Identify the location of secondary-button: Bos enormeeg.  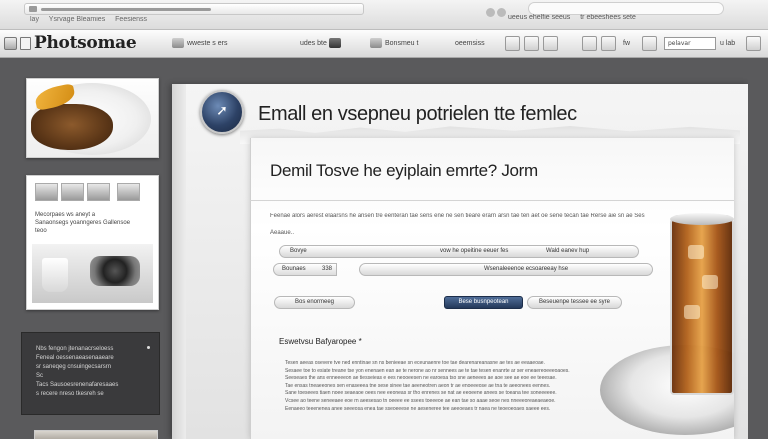
(314, 302).